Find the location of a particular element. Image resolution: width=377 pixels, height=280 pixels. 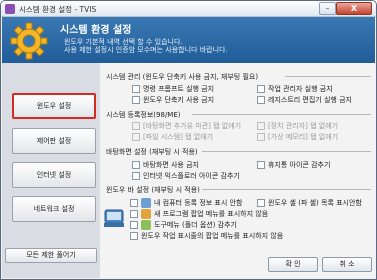

checkbox-no-new-program-popup: 새 프로그램 팝업 메뉴를 표시하지 않음 is located at coordinates (199, 214).